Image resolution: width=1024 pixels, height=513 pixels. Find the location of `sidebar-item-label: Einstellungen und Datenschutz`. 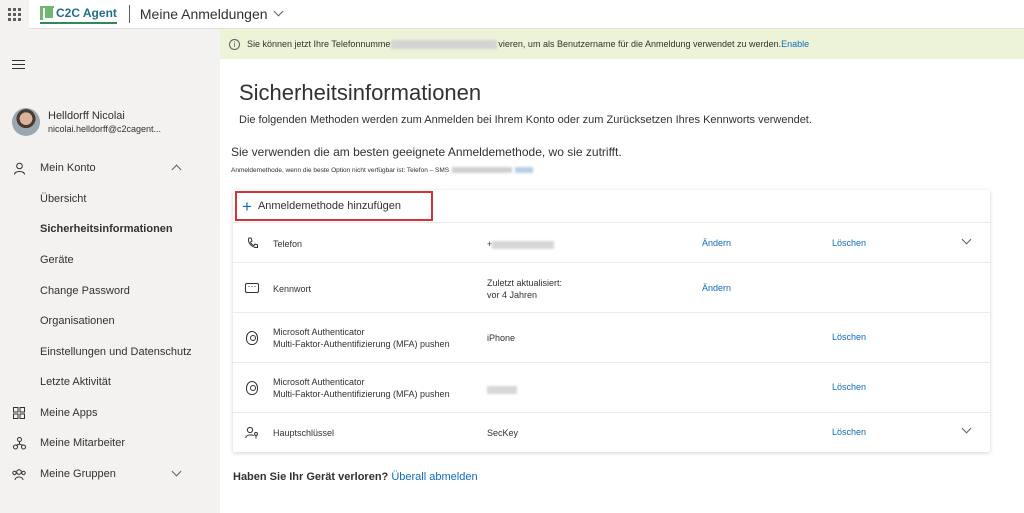

sidebar-item-label: Einstellungen und Datenschutz is located at coordinates (116, 352).